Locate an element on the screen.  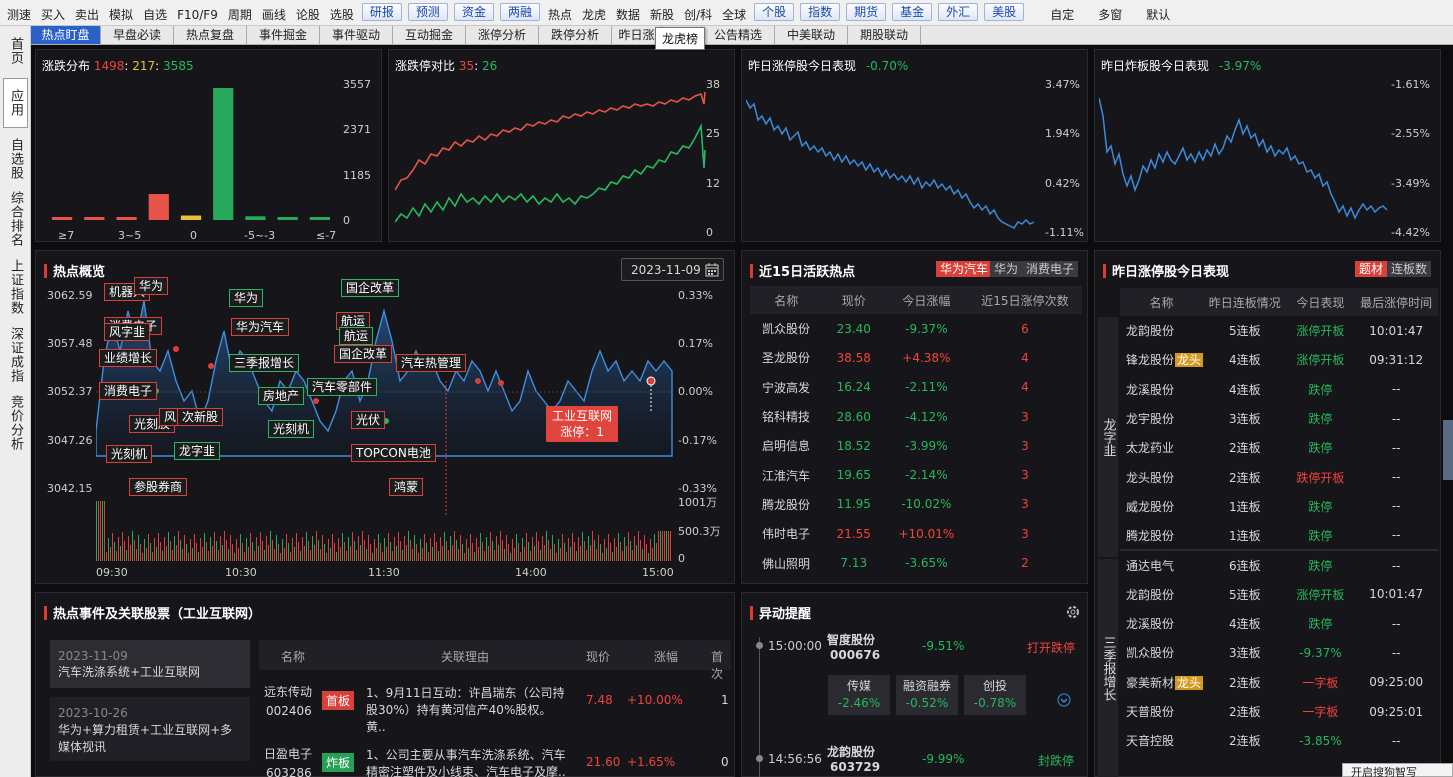
toolbar-item: 全球 is located at coordinates (734, 16).